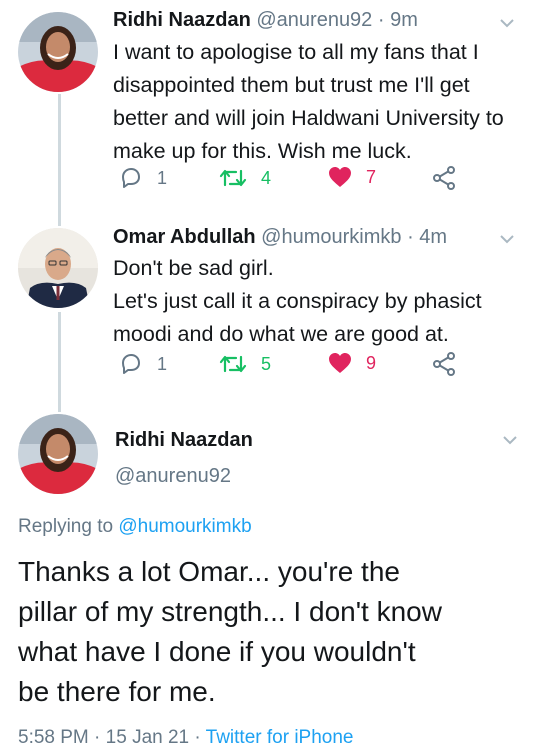  I want to click on tweet-text-line: make up for this. Wish me luck., so click(262, 151).